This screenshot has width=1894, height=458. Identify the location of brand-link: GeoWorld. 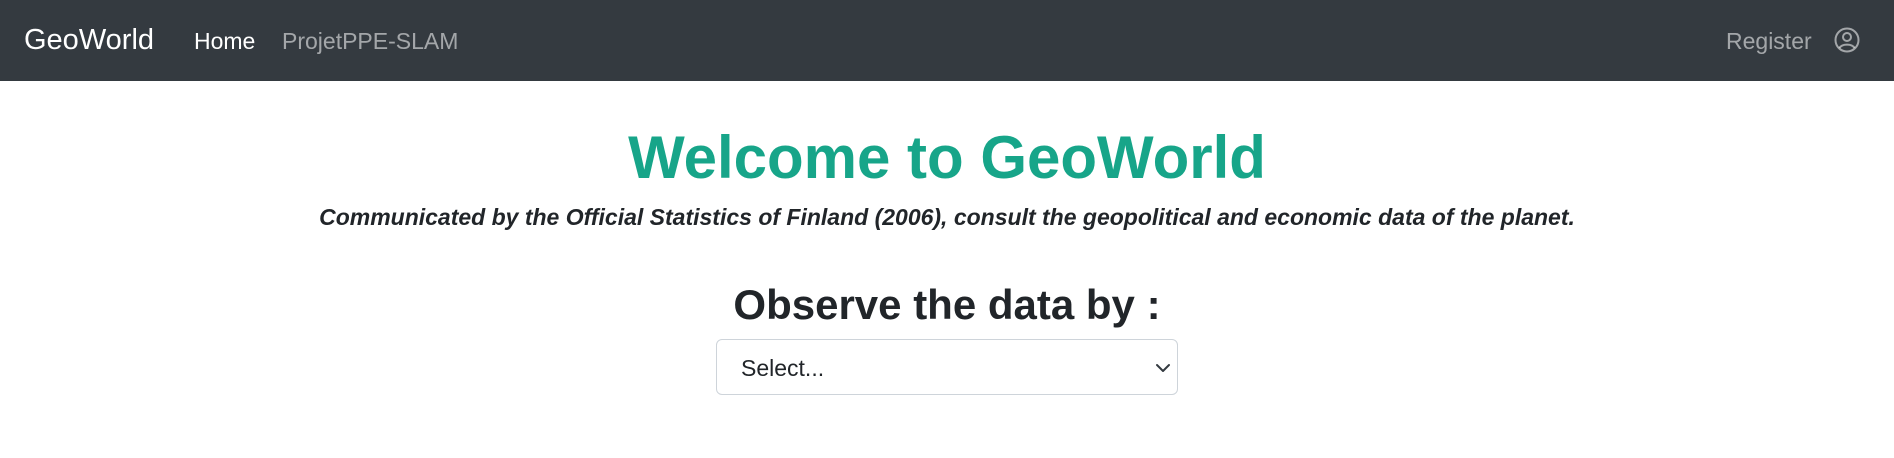
(89, 40).